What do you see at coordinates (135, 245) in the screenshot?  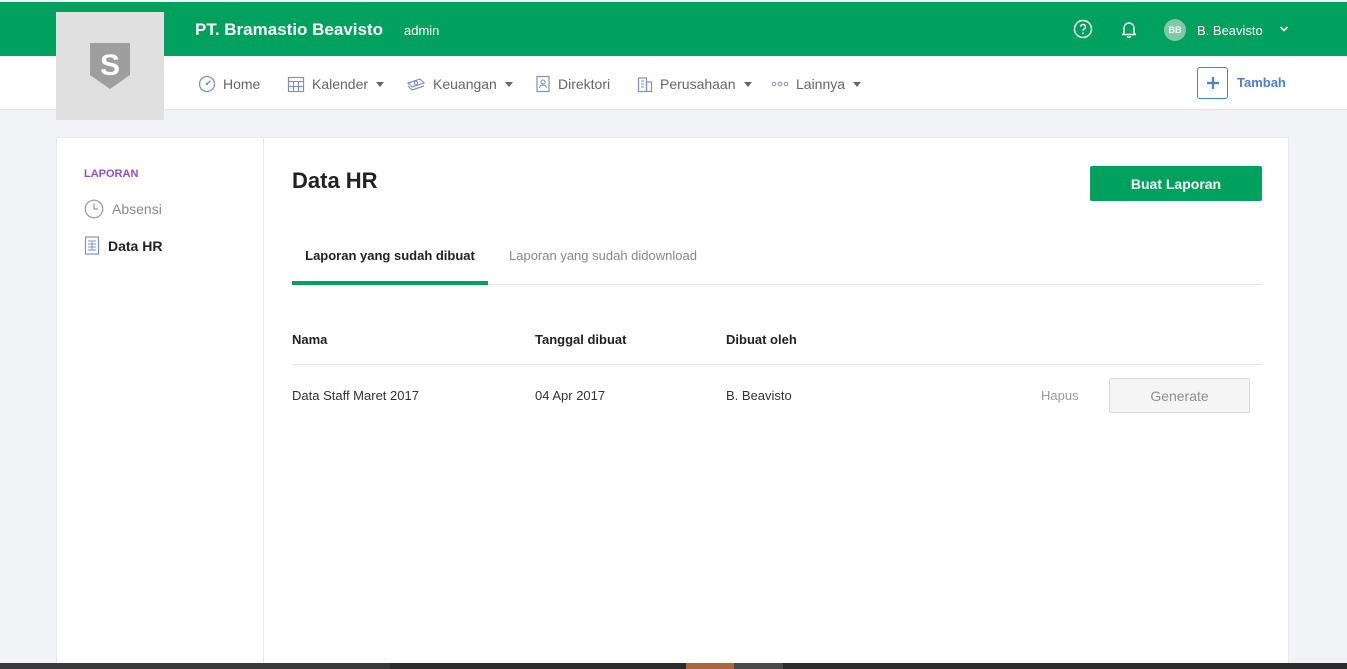 I see `sidebar-label-data-hr: Data HR` at bounding box center [135, 245].